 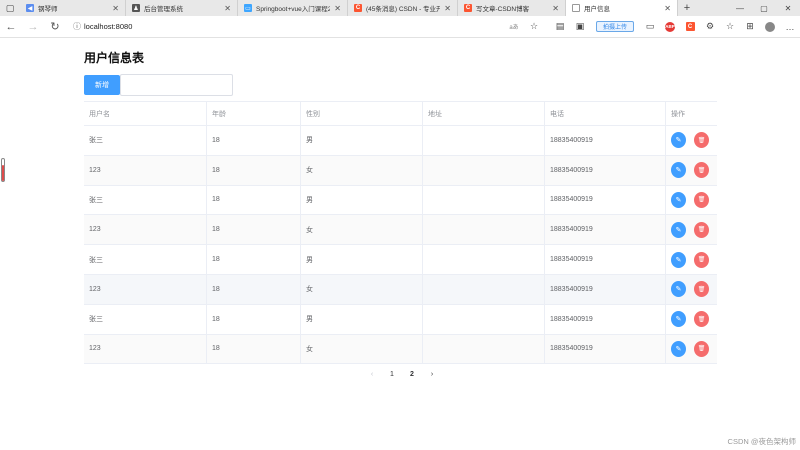 I want to click on watermark: CSDN @夜色架构师, so click(x=761, y=441).